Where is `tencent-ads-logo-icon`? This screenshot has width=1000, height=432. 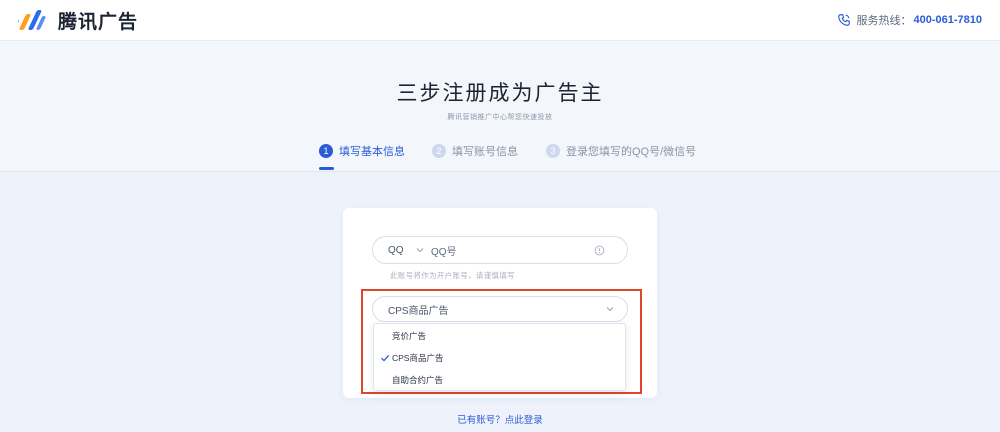 tencent-ads-logo-icon is located at coordinates (32, 20).